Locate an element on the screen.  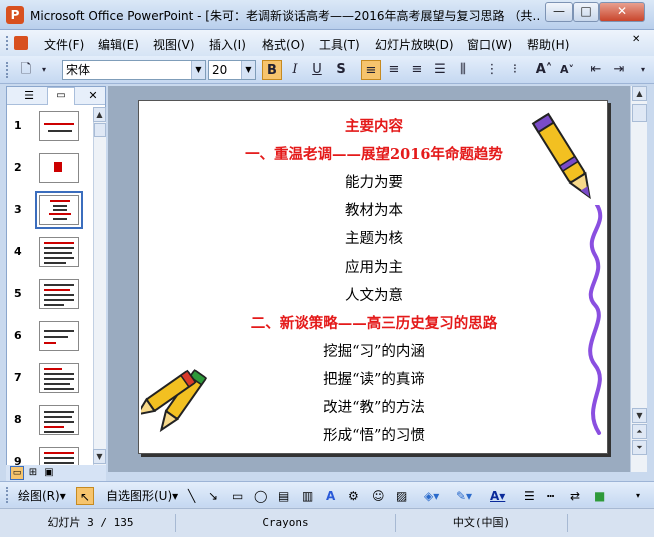
font-size-combo: 20 ▼ is located at coordinates (232, 70).